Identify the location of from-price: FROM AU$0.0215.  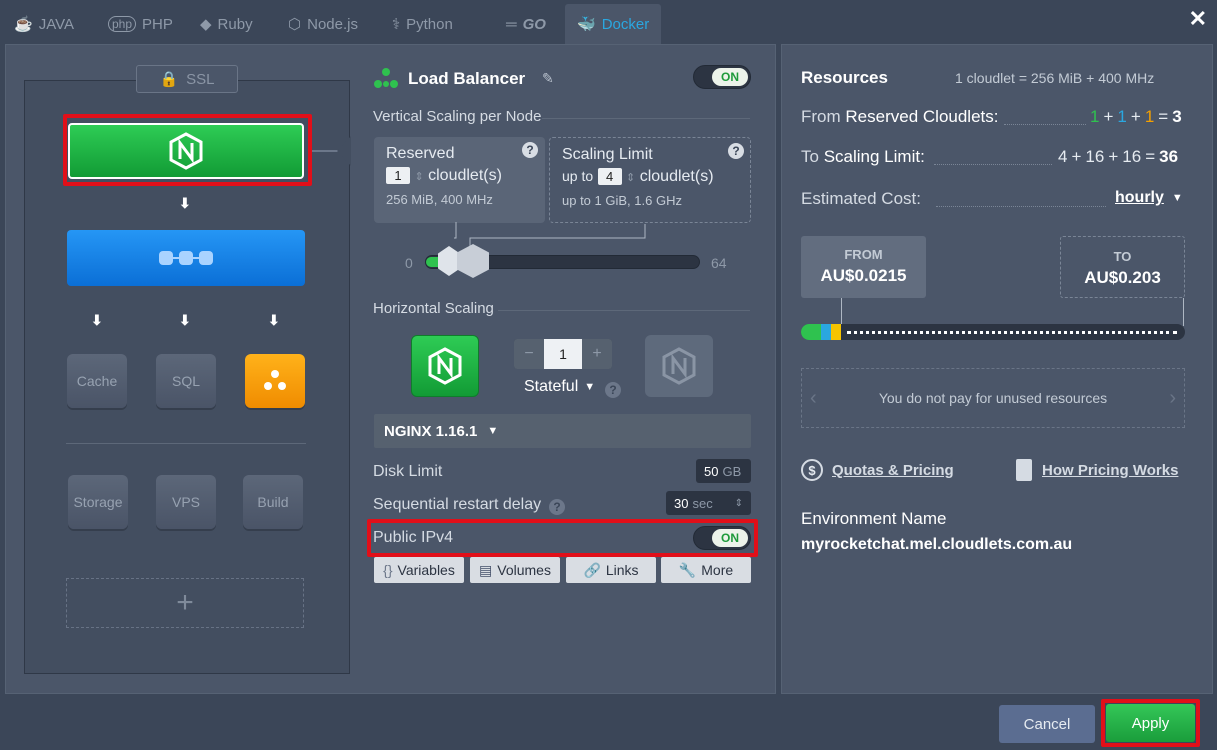
(863, 267).